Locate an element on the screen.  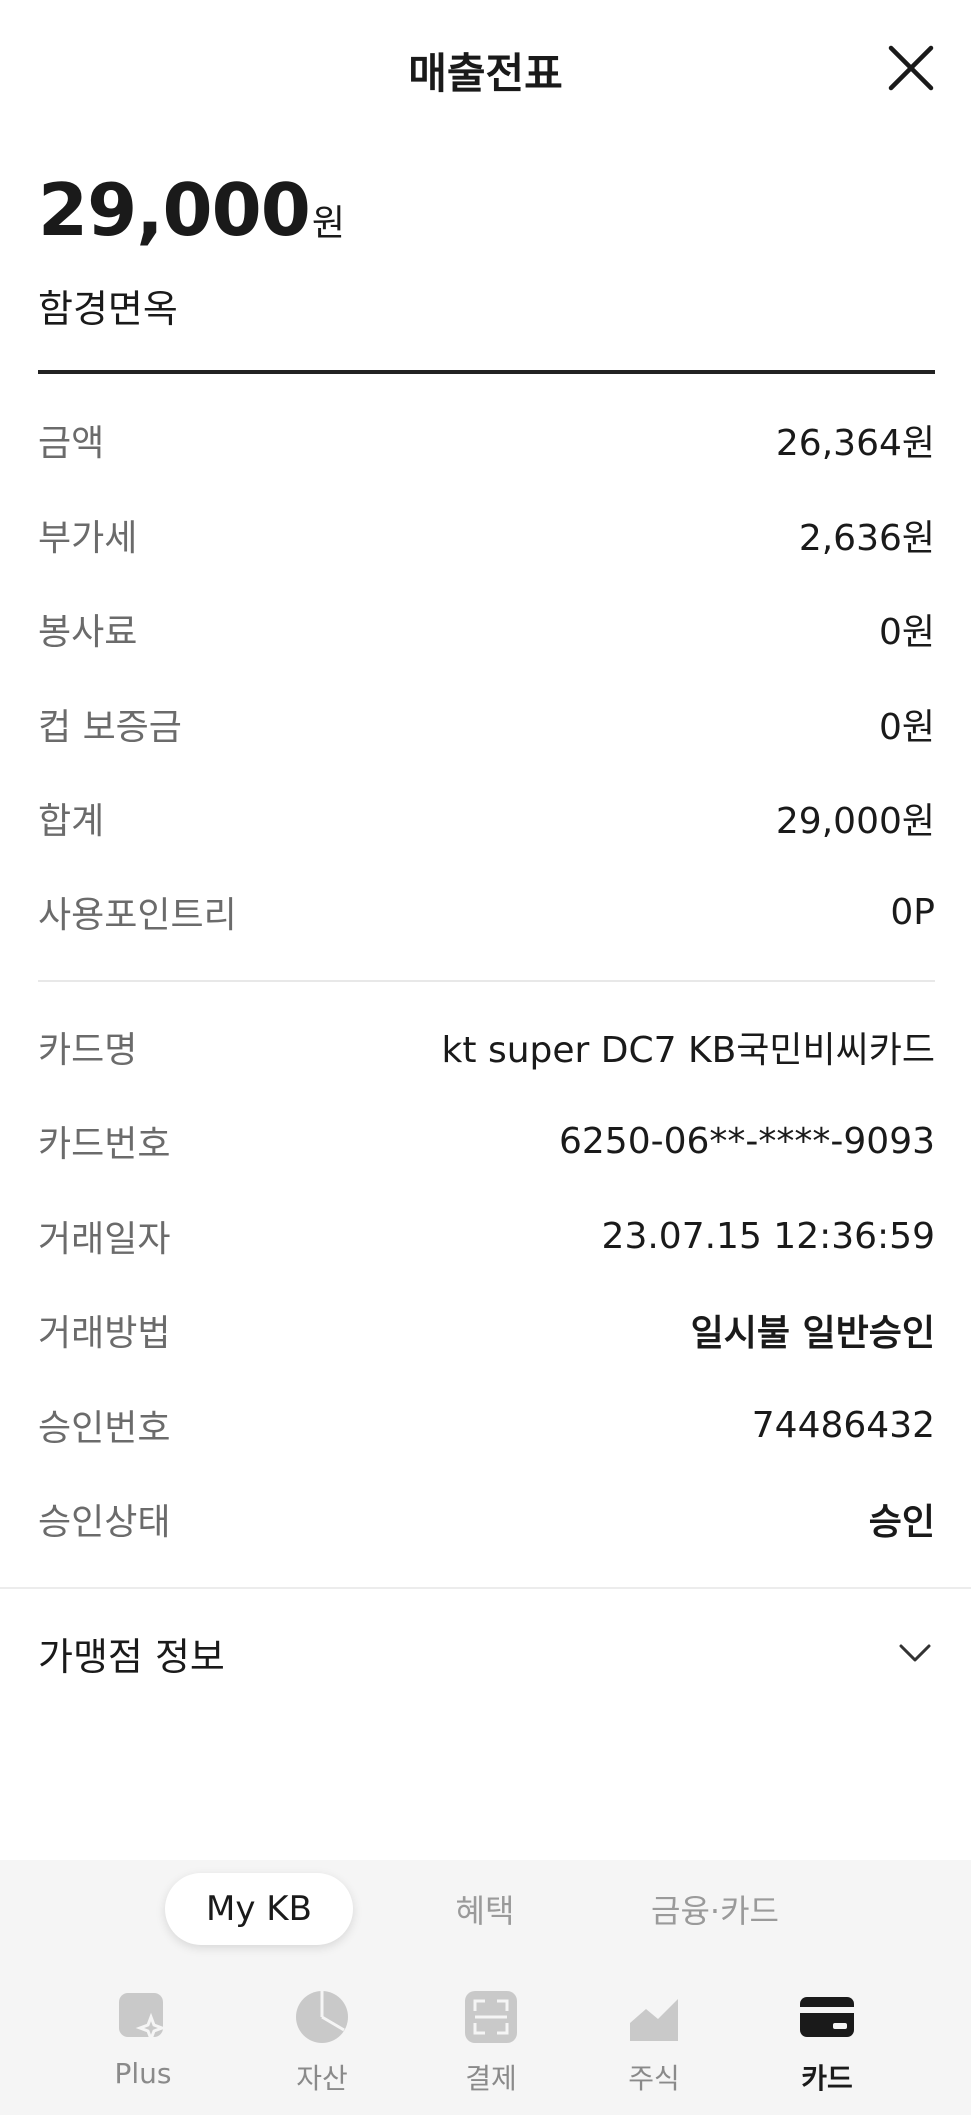
row-label: 금액 is located at coordinates (71, 443).